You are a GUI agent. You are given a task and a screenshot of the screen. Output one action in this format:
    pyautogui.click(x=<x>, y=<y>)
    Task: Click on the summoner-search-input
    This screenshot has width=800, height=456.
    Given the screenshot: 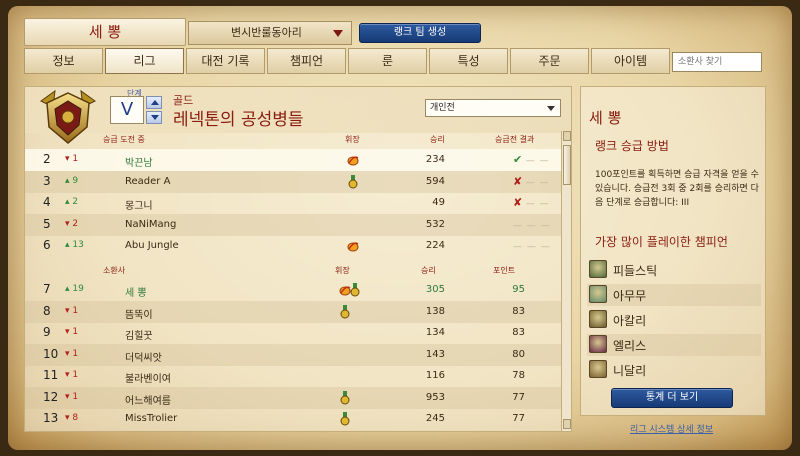 What is the action you would take?
    pyautogui.click(x=717, y=62)
    